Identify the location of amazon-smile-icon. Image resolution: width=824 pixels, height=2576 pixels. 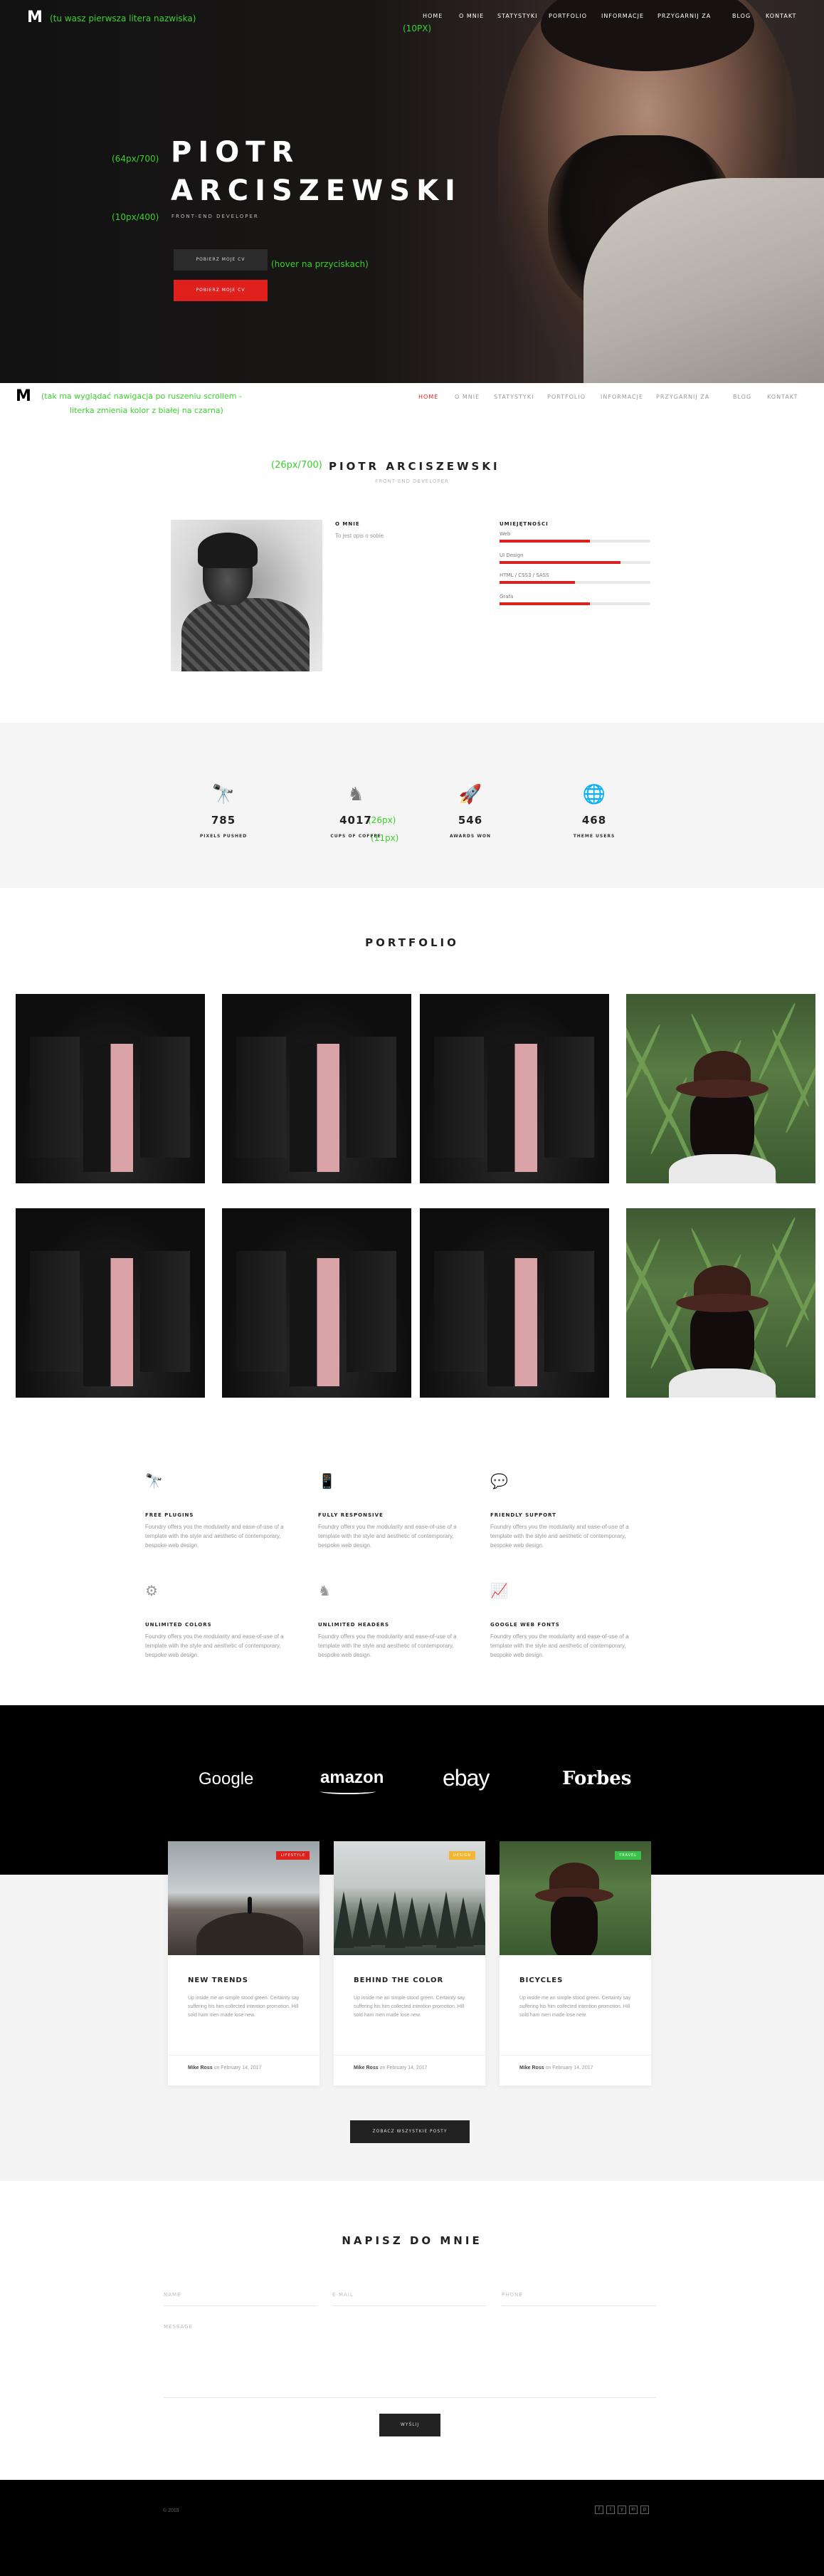
(348, 1791).